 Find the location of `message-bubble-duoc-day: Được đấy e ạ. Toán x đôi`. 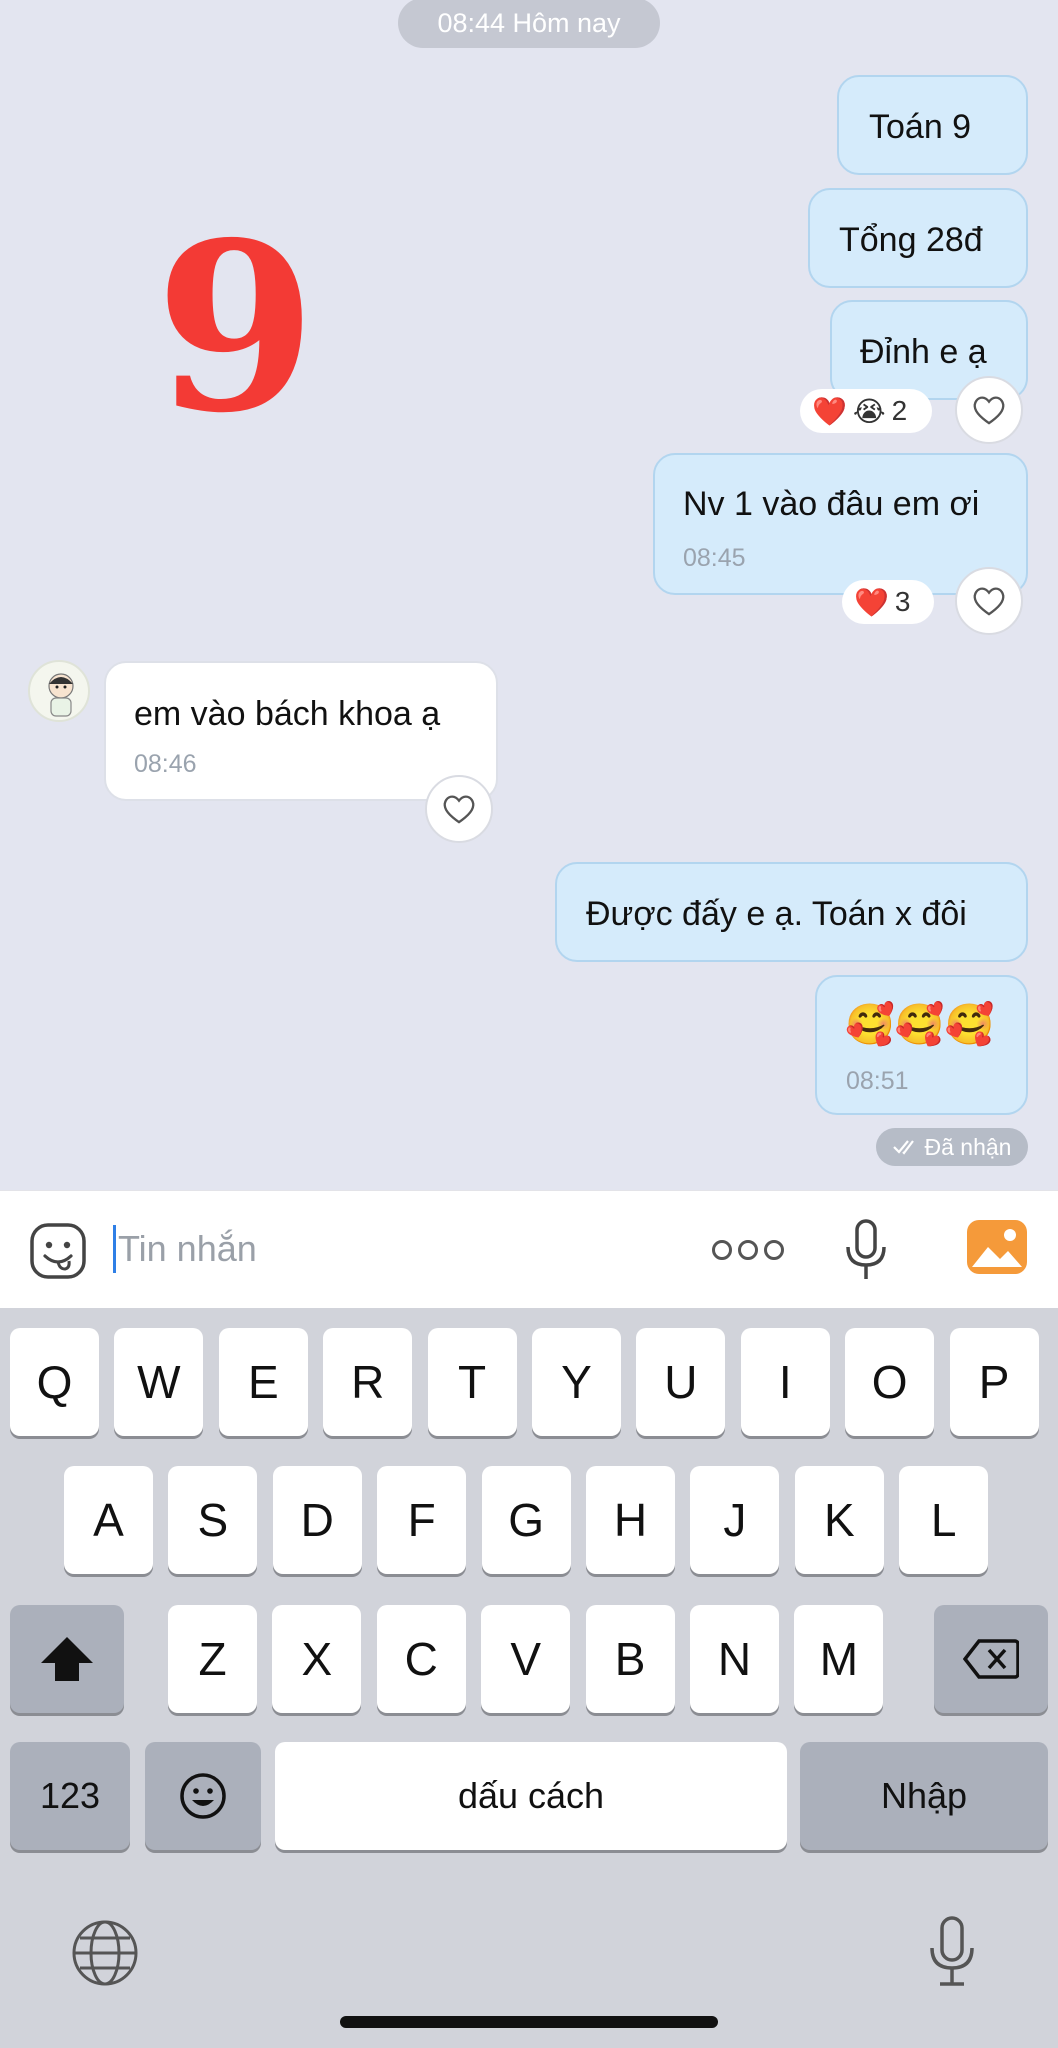

message-bubble-duoc-day: Được đấy e ạ. Toán x đôi is located at coordinates (791, 912).